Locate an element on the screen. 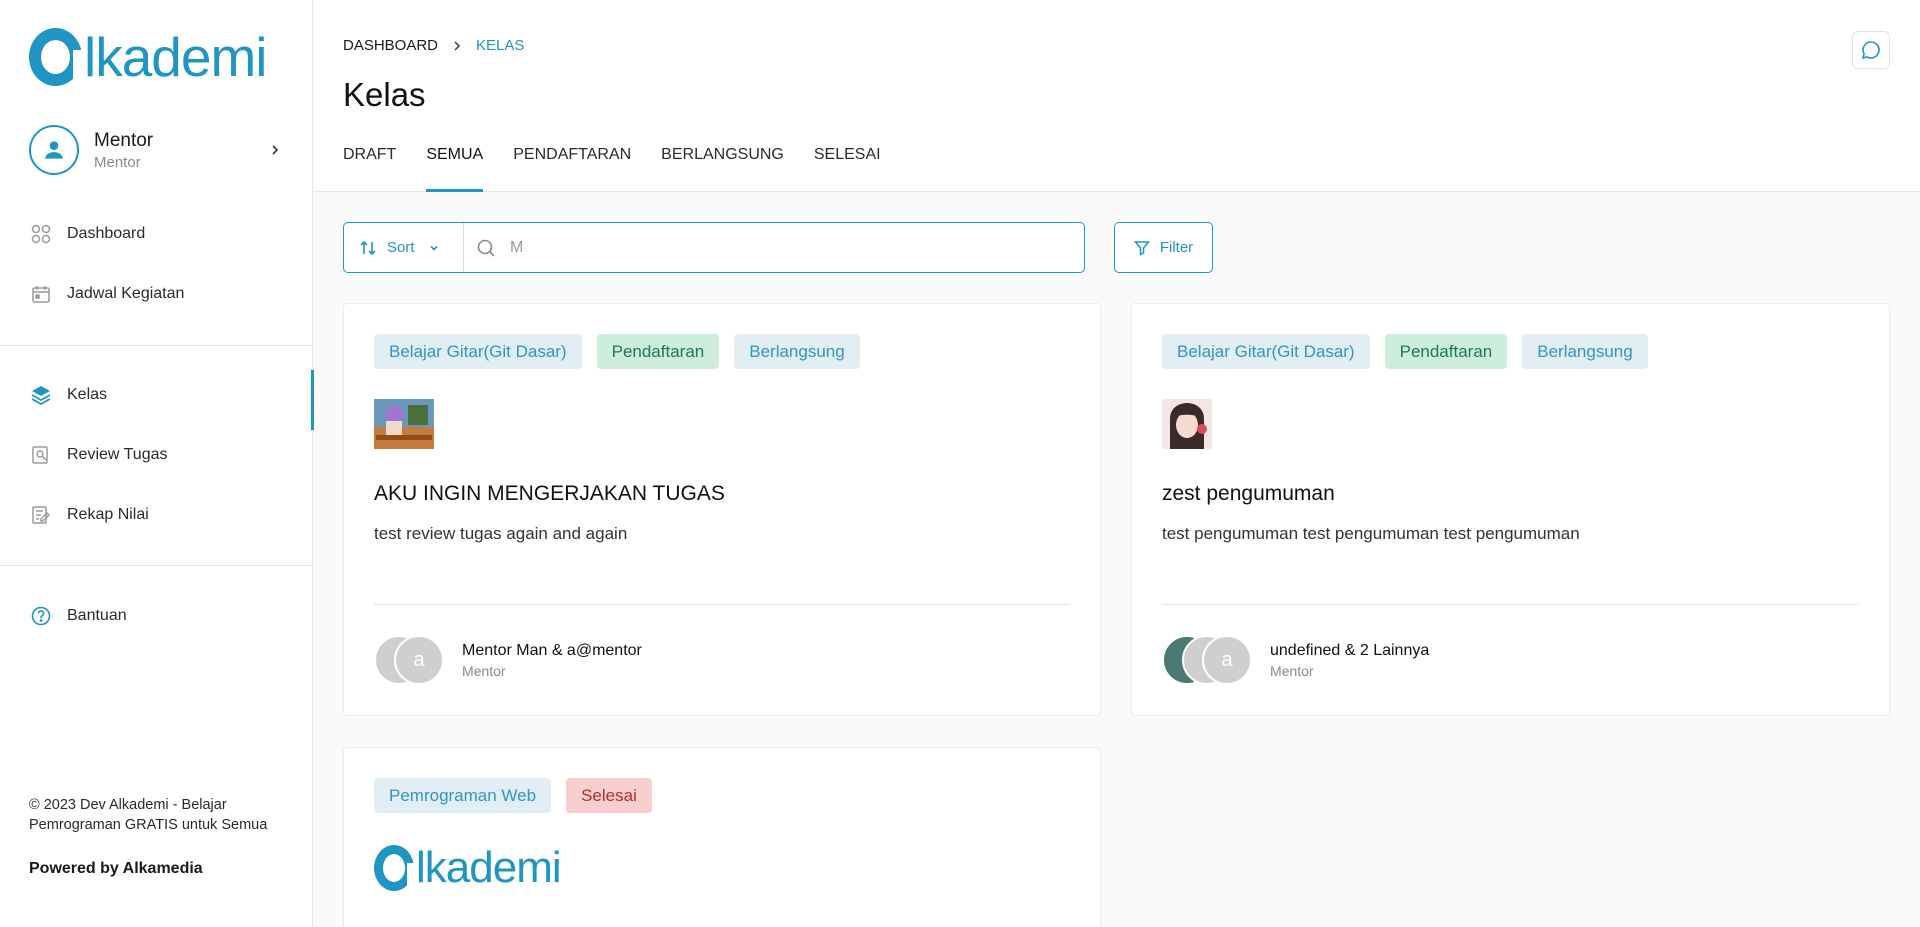  tag-course: Pemrograman Web is located at coordinates (463, 795).